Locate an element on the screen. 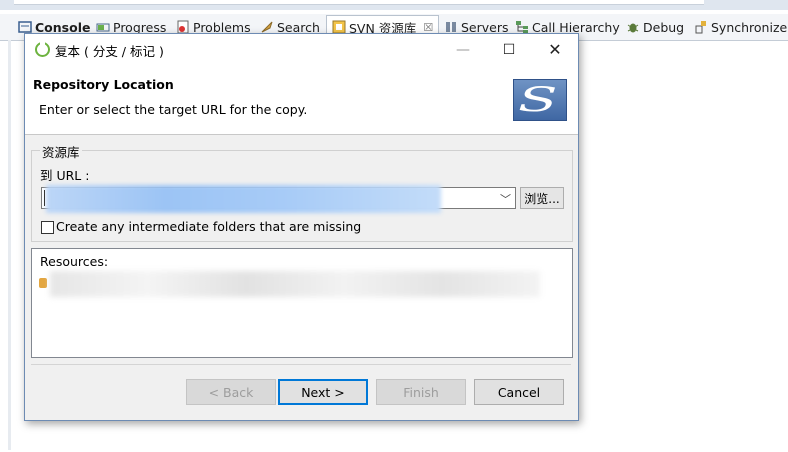  spring-icon is located at coordinates (42, 49).